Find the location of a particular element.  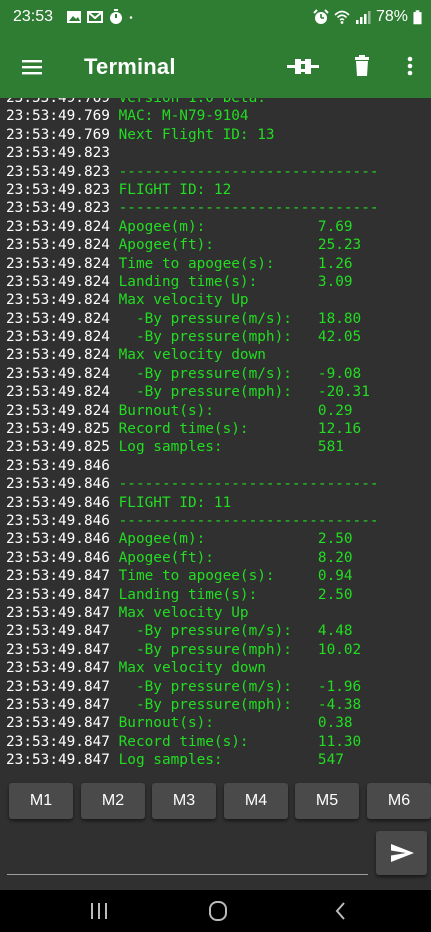

macro-button-m1: M1 is located at coordinates (41, 801).